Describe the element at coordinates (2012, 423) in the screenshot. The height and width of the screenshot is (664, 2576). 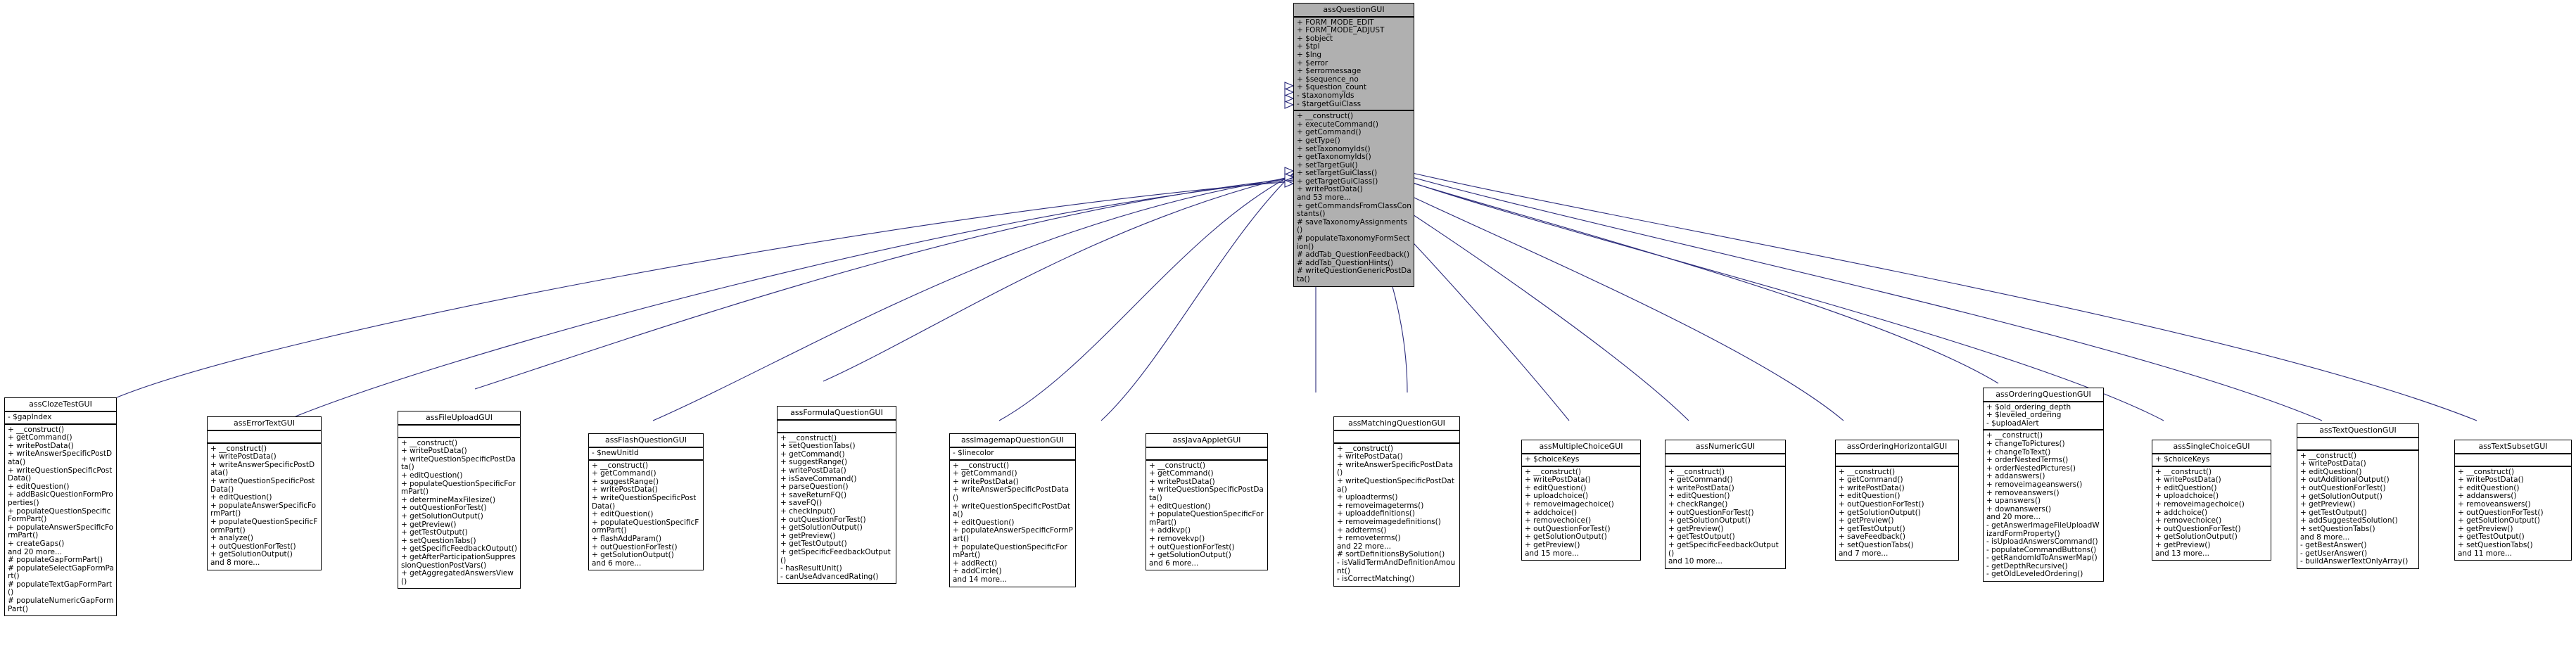
I see `uml-attribute-row: - $uploadAlert` at that location.